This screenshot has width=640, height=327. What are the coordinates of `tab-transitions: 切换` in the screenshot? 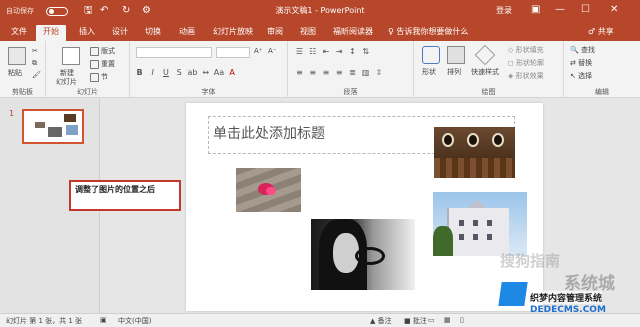 It's located at (153, 33).